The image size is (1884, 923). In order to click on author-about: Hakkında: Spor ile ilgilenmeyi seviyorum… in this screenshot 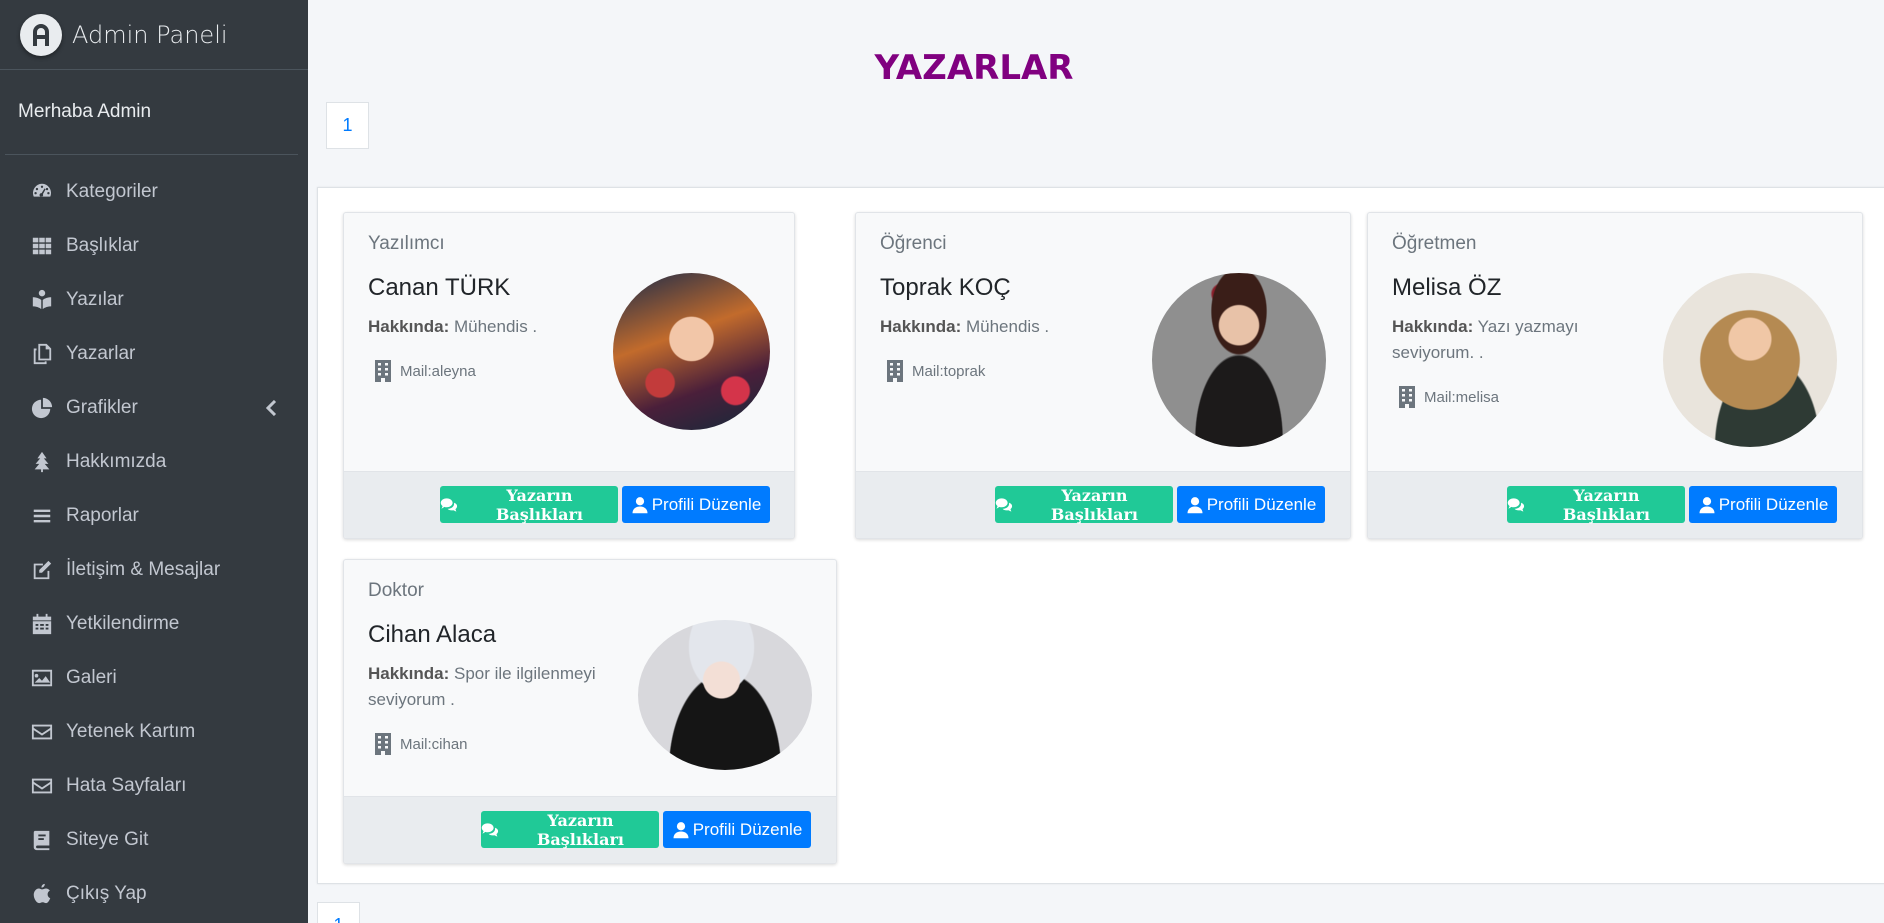, I will do `click(488, 687)`.